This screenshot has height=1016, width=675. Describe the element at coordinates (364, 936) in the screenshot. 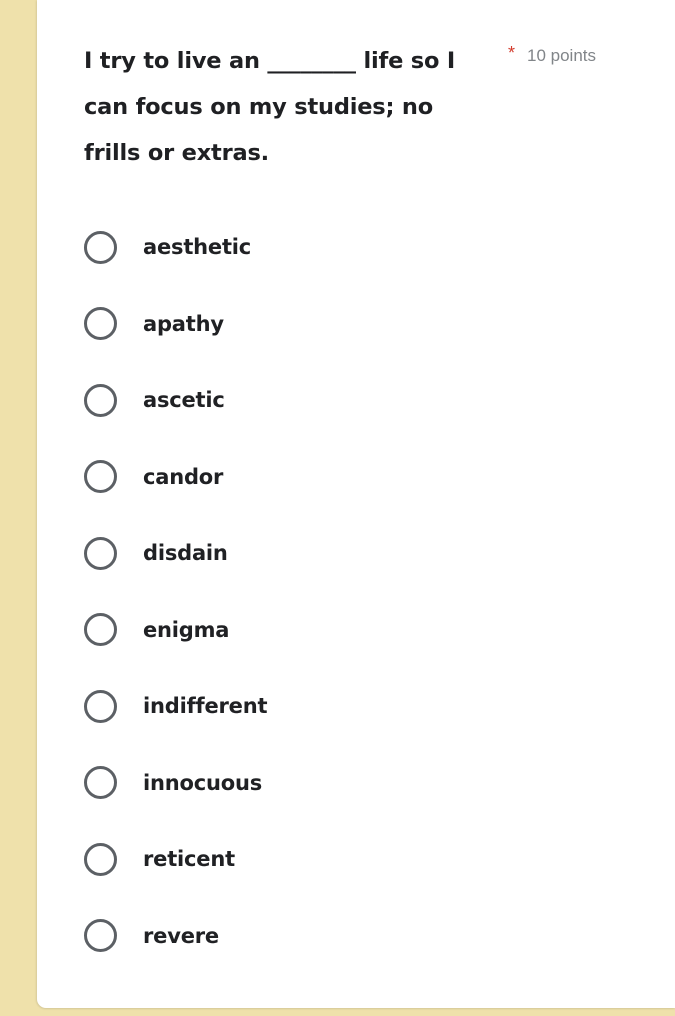

I see `option-row-revere: revere` at that location.